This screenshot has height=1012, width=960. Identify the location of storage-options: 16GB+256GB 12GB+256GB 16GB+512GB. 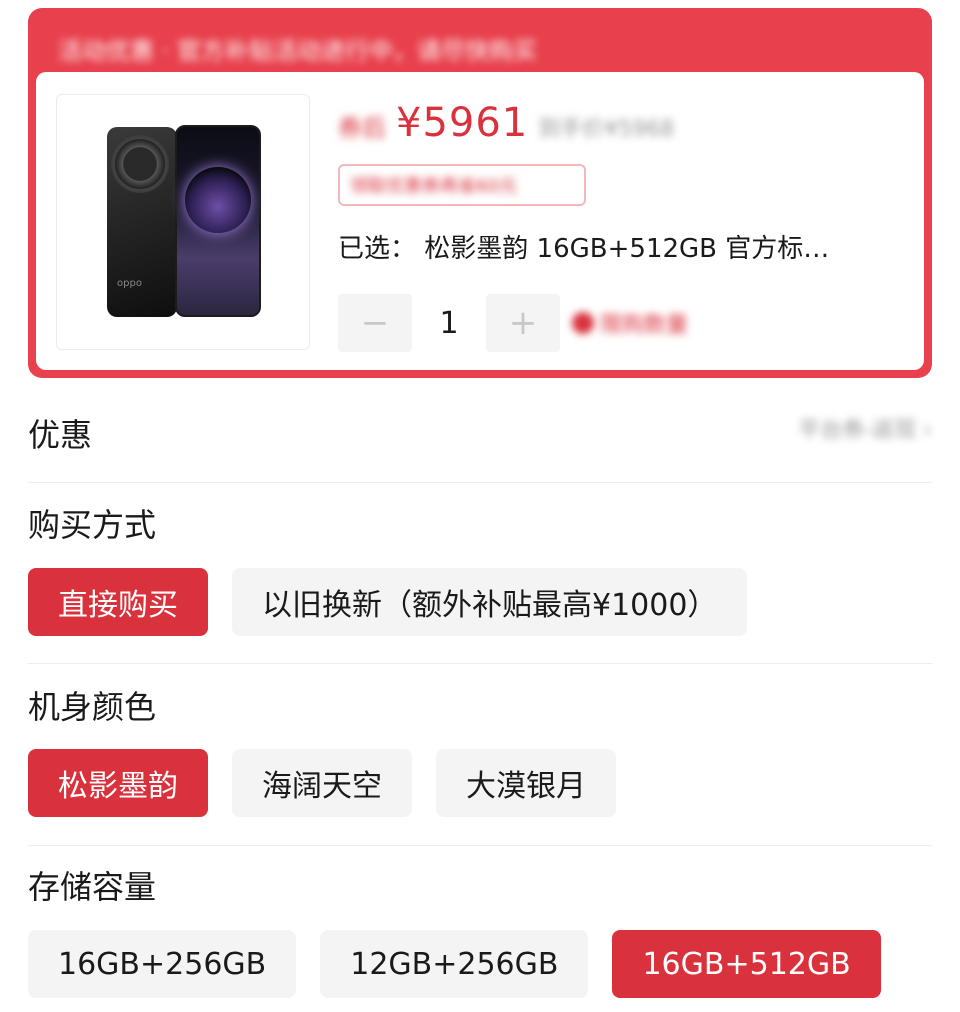
(454, 964).